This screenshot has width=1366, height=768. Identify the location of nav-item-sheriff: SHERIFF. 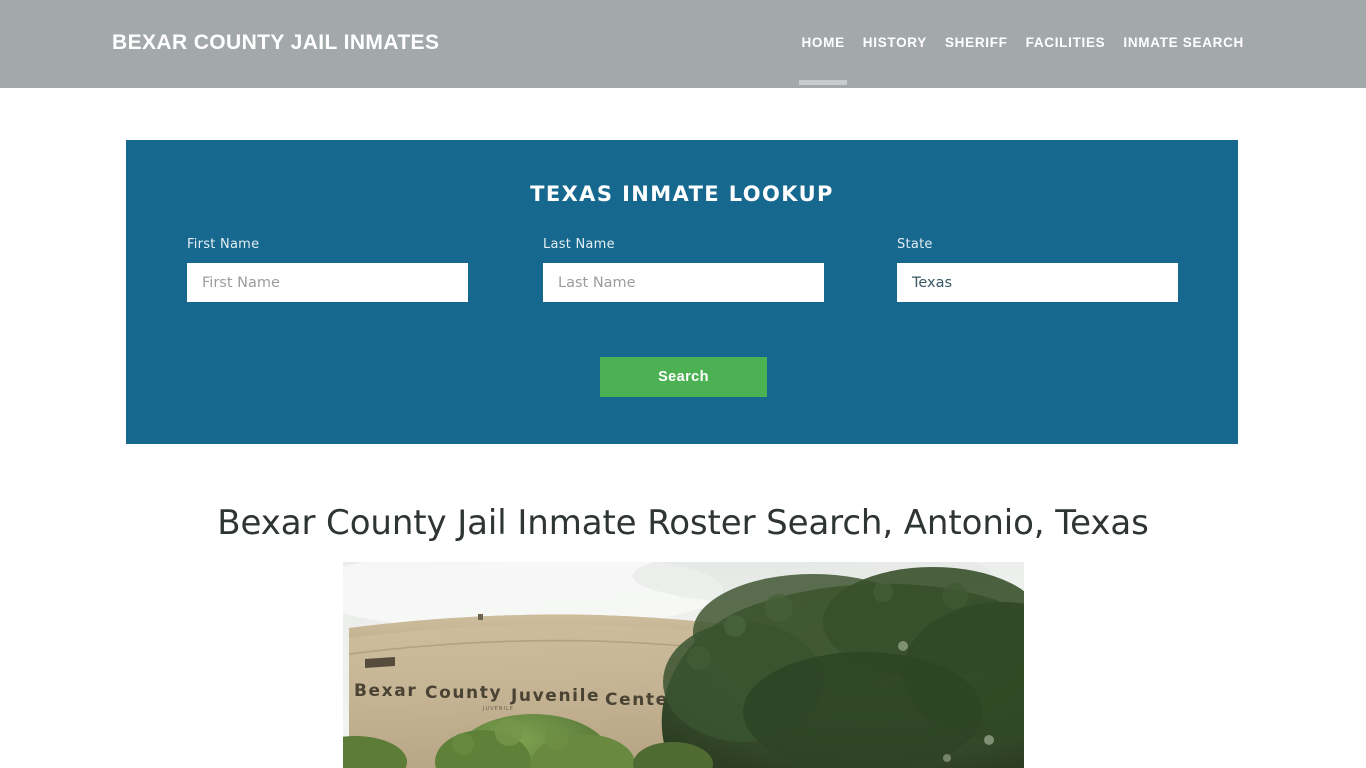
(976, 43).